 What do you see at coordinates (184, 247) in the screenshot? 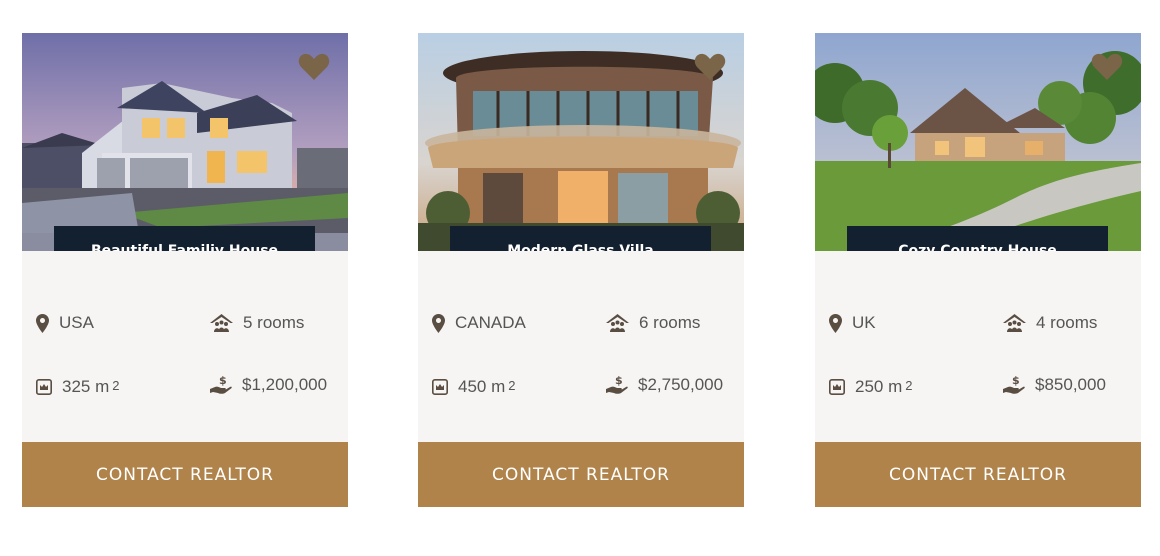
I see `property-title: Beautiful Familiy House` at bounding box center [184, 247].